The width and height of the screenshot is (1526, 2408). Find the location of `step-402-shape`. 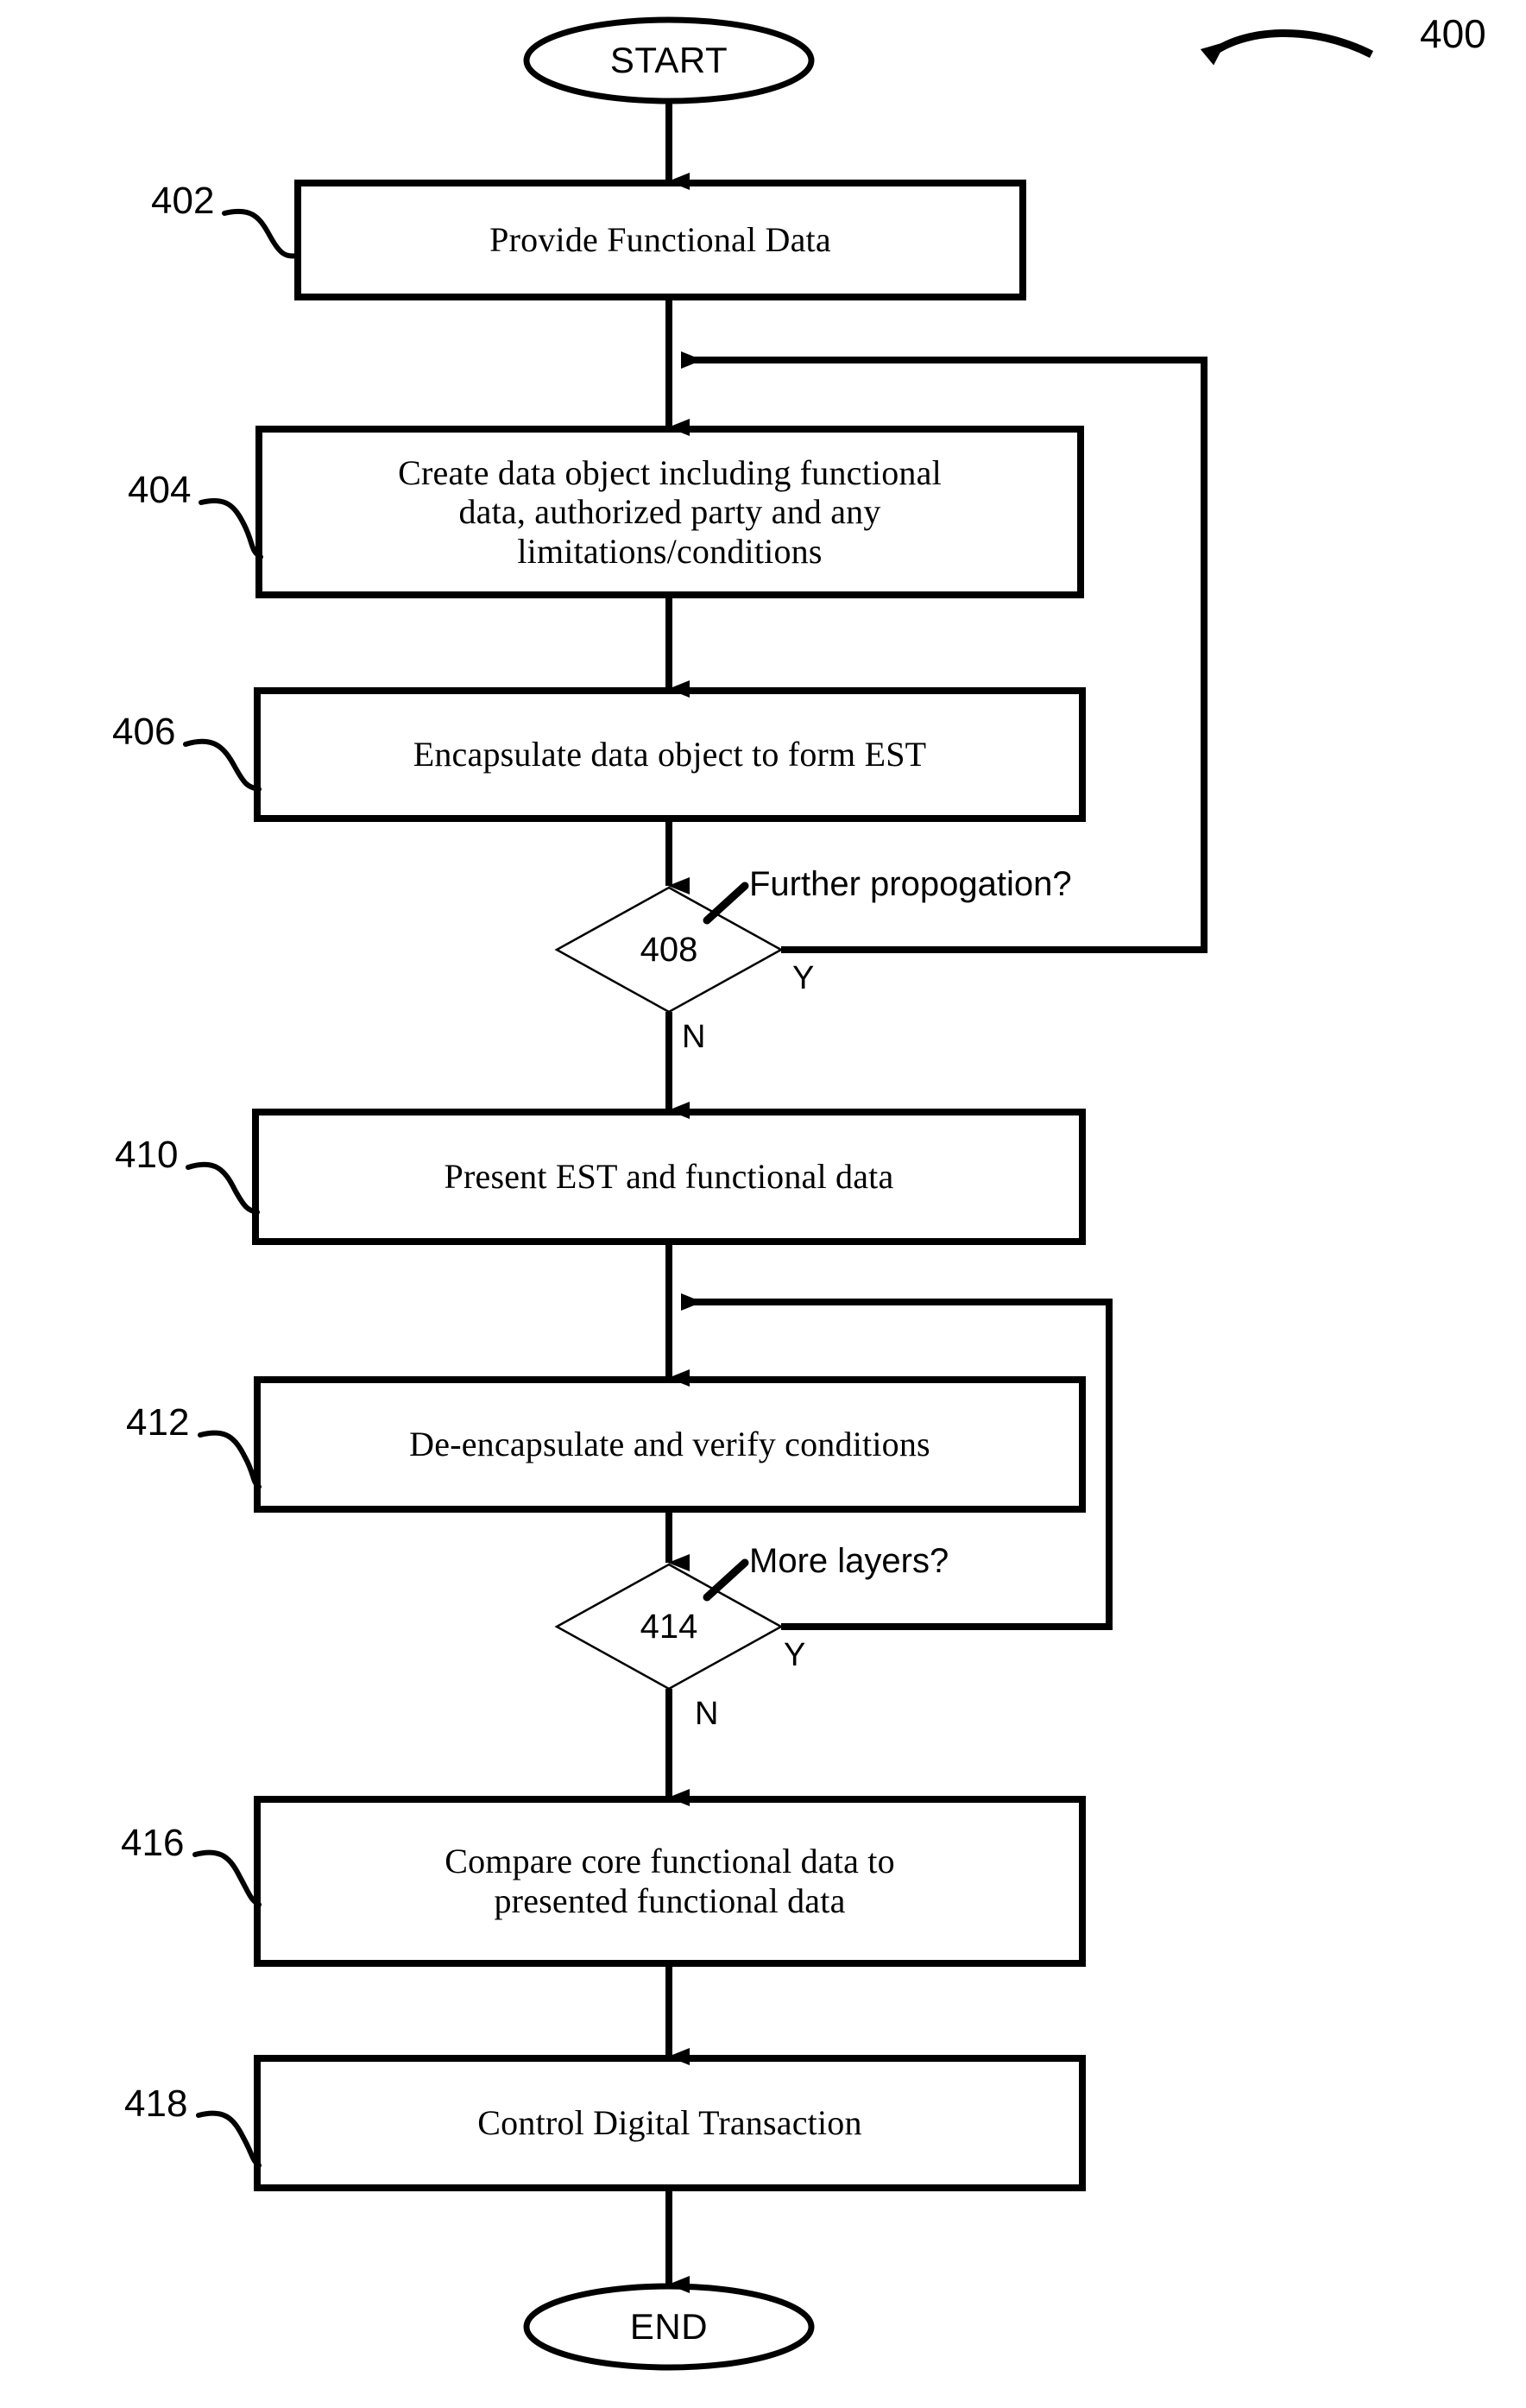

step-402-shape is located at coordinates (660, 240).